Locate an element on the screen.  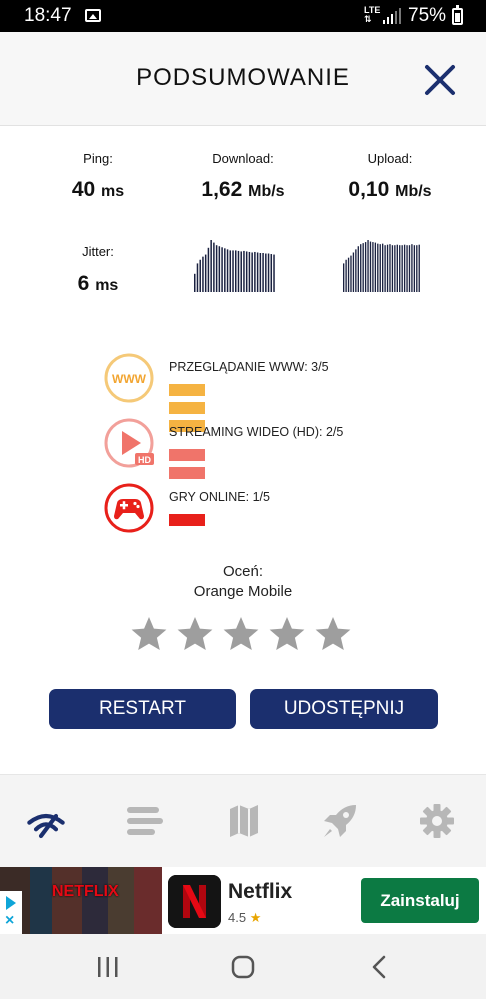
gallery-notification-icon is located at coordinates (93, 15).